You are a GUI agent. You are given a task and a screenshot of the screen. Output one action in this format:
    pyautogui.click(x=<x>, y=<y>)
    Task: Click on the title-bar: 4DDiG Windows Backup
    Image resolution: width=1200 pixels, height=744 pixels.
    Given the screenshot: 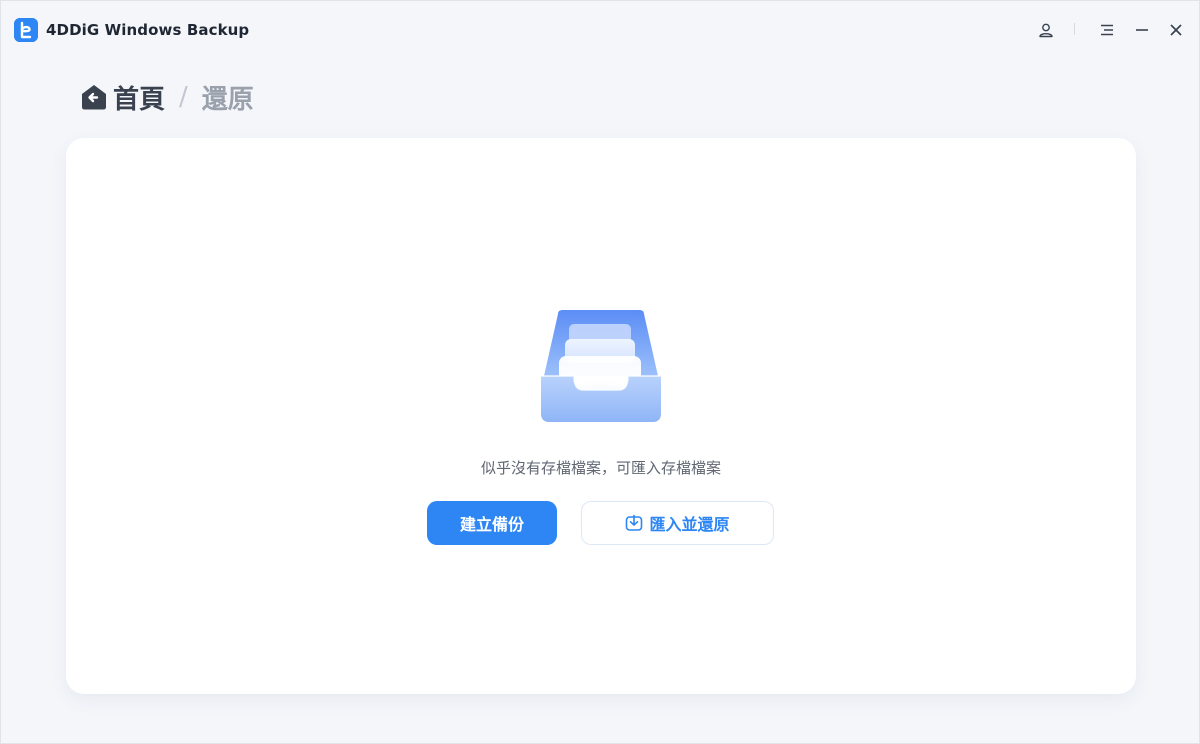 What is the action you would take?
    pyautogui.click(x=600, y=30)
    